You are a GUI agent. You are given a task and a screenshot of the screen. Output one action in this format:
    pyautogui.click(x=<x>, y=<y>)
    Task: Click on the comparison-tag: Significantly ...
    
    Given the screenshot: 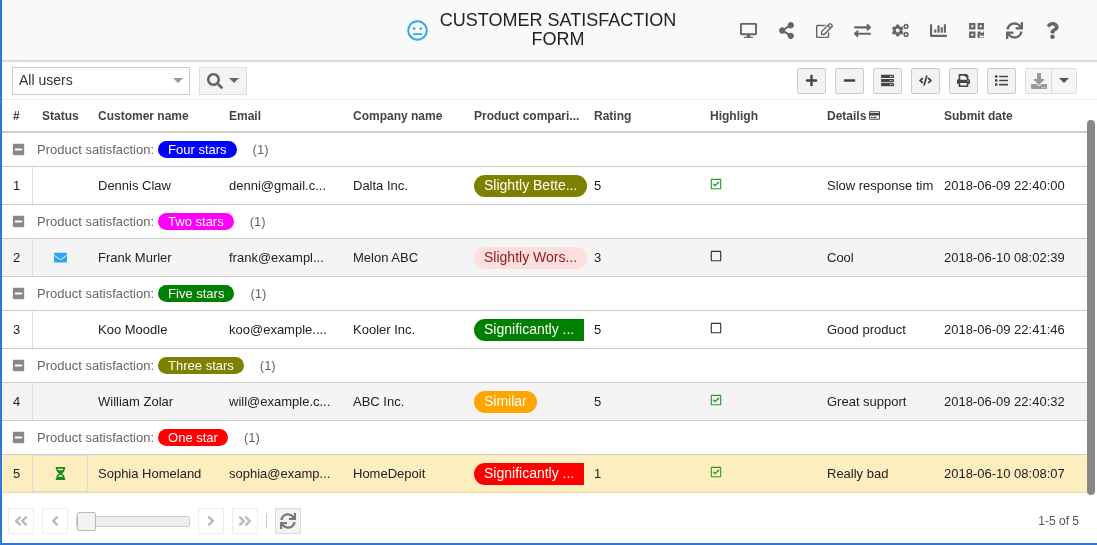 What is the action you would take?
    pyautogui.click(x=529, y=473)
    